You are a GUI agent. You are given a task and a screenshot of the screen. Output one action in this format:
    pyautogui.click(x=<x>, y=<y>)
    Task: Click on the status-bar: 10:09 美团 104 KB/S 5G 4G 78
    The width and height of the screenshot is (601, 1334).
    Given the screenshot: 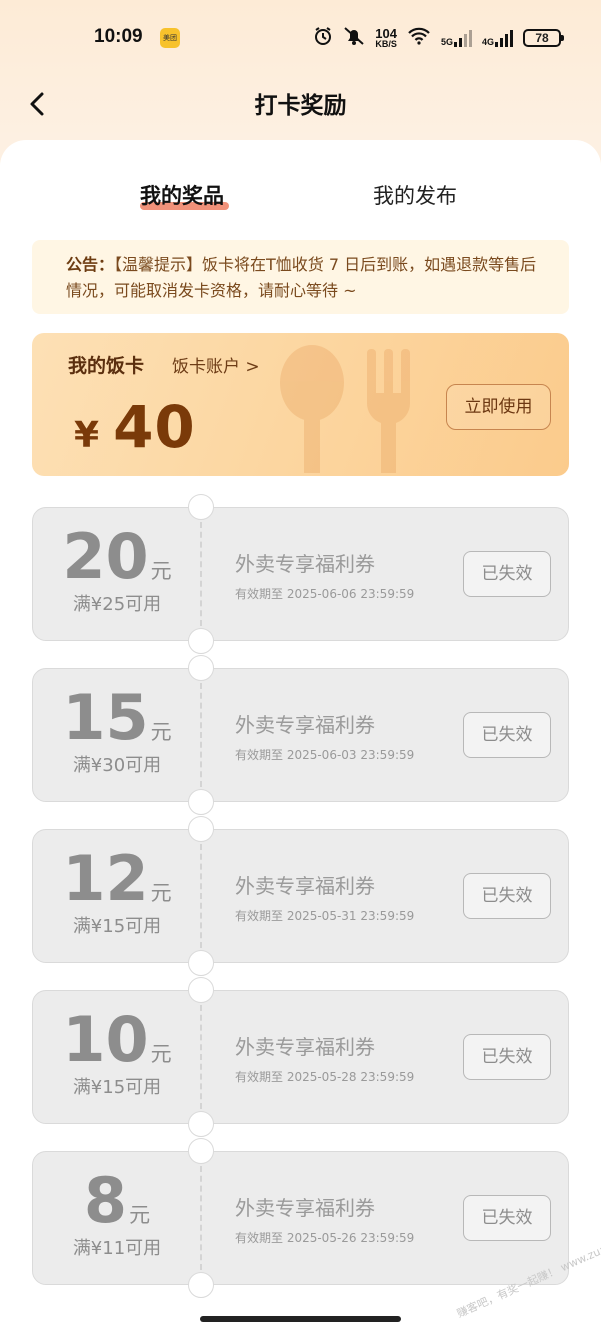 What is the action you would take?
    pyautogui.click(x=300, y=39)
    